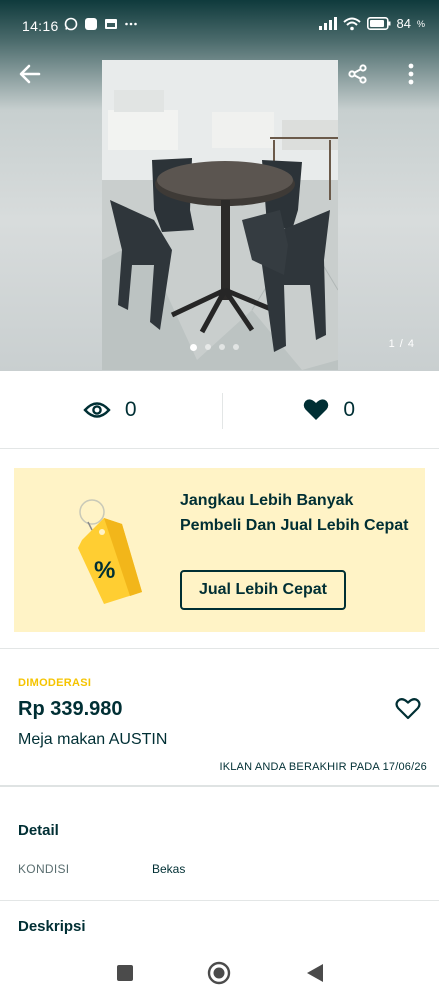 Image resolution: width=439 pixels, height=1000 pixels. What do you see at coordinates (97, 409) in the screenshot?
I see `eye-icon` at bounding box center [97, 409].